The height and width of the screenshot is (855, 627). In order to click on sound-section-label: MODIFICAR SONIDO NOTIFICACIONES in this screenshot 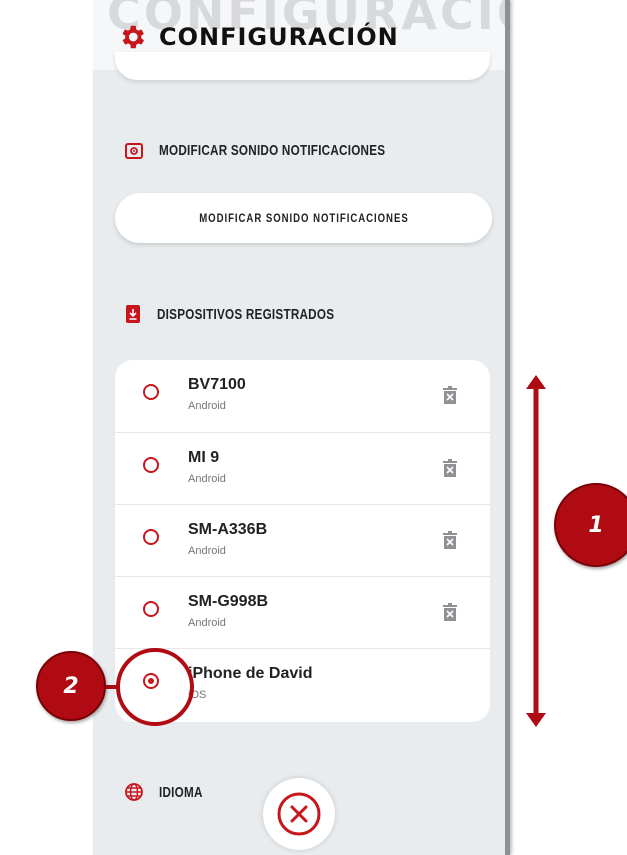, I will do `click(287, 150)`.